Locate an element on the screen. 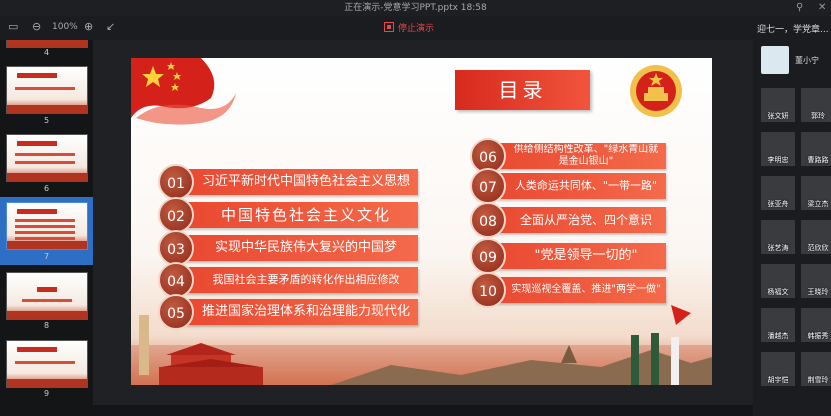 The width and height of the screenshot is (831, 416). item-number: 07 is located at coordinates (488, 186).